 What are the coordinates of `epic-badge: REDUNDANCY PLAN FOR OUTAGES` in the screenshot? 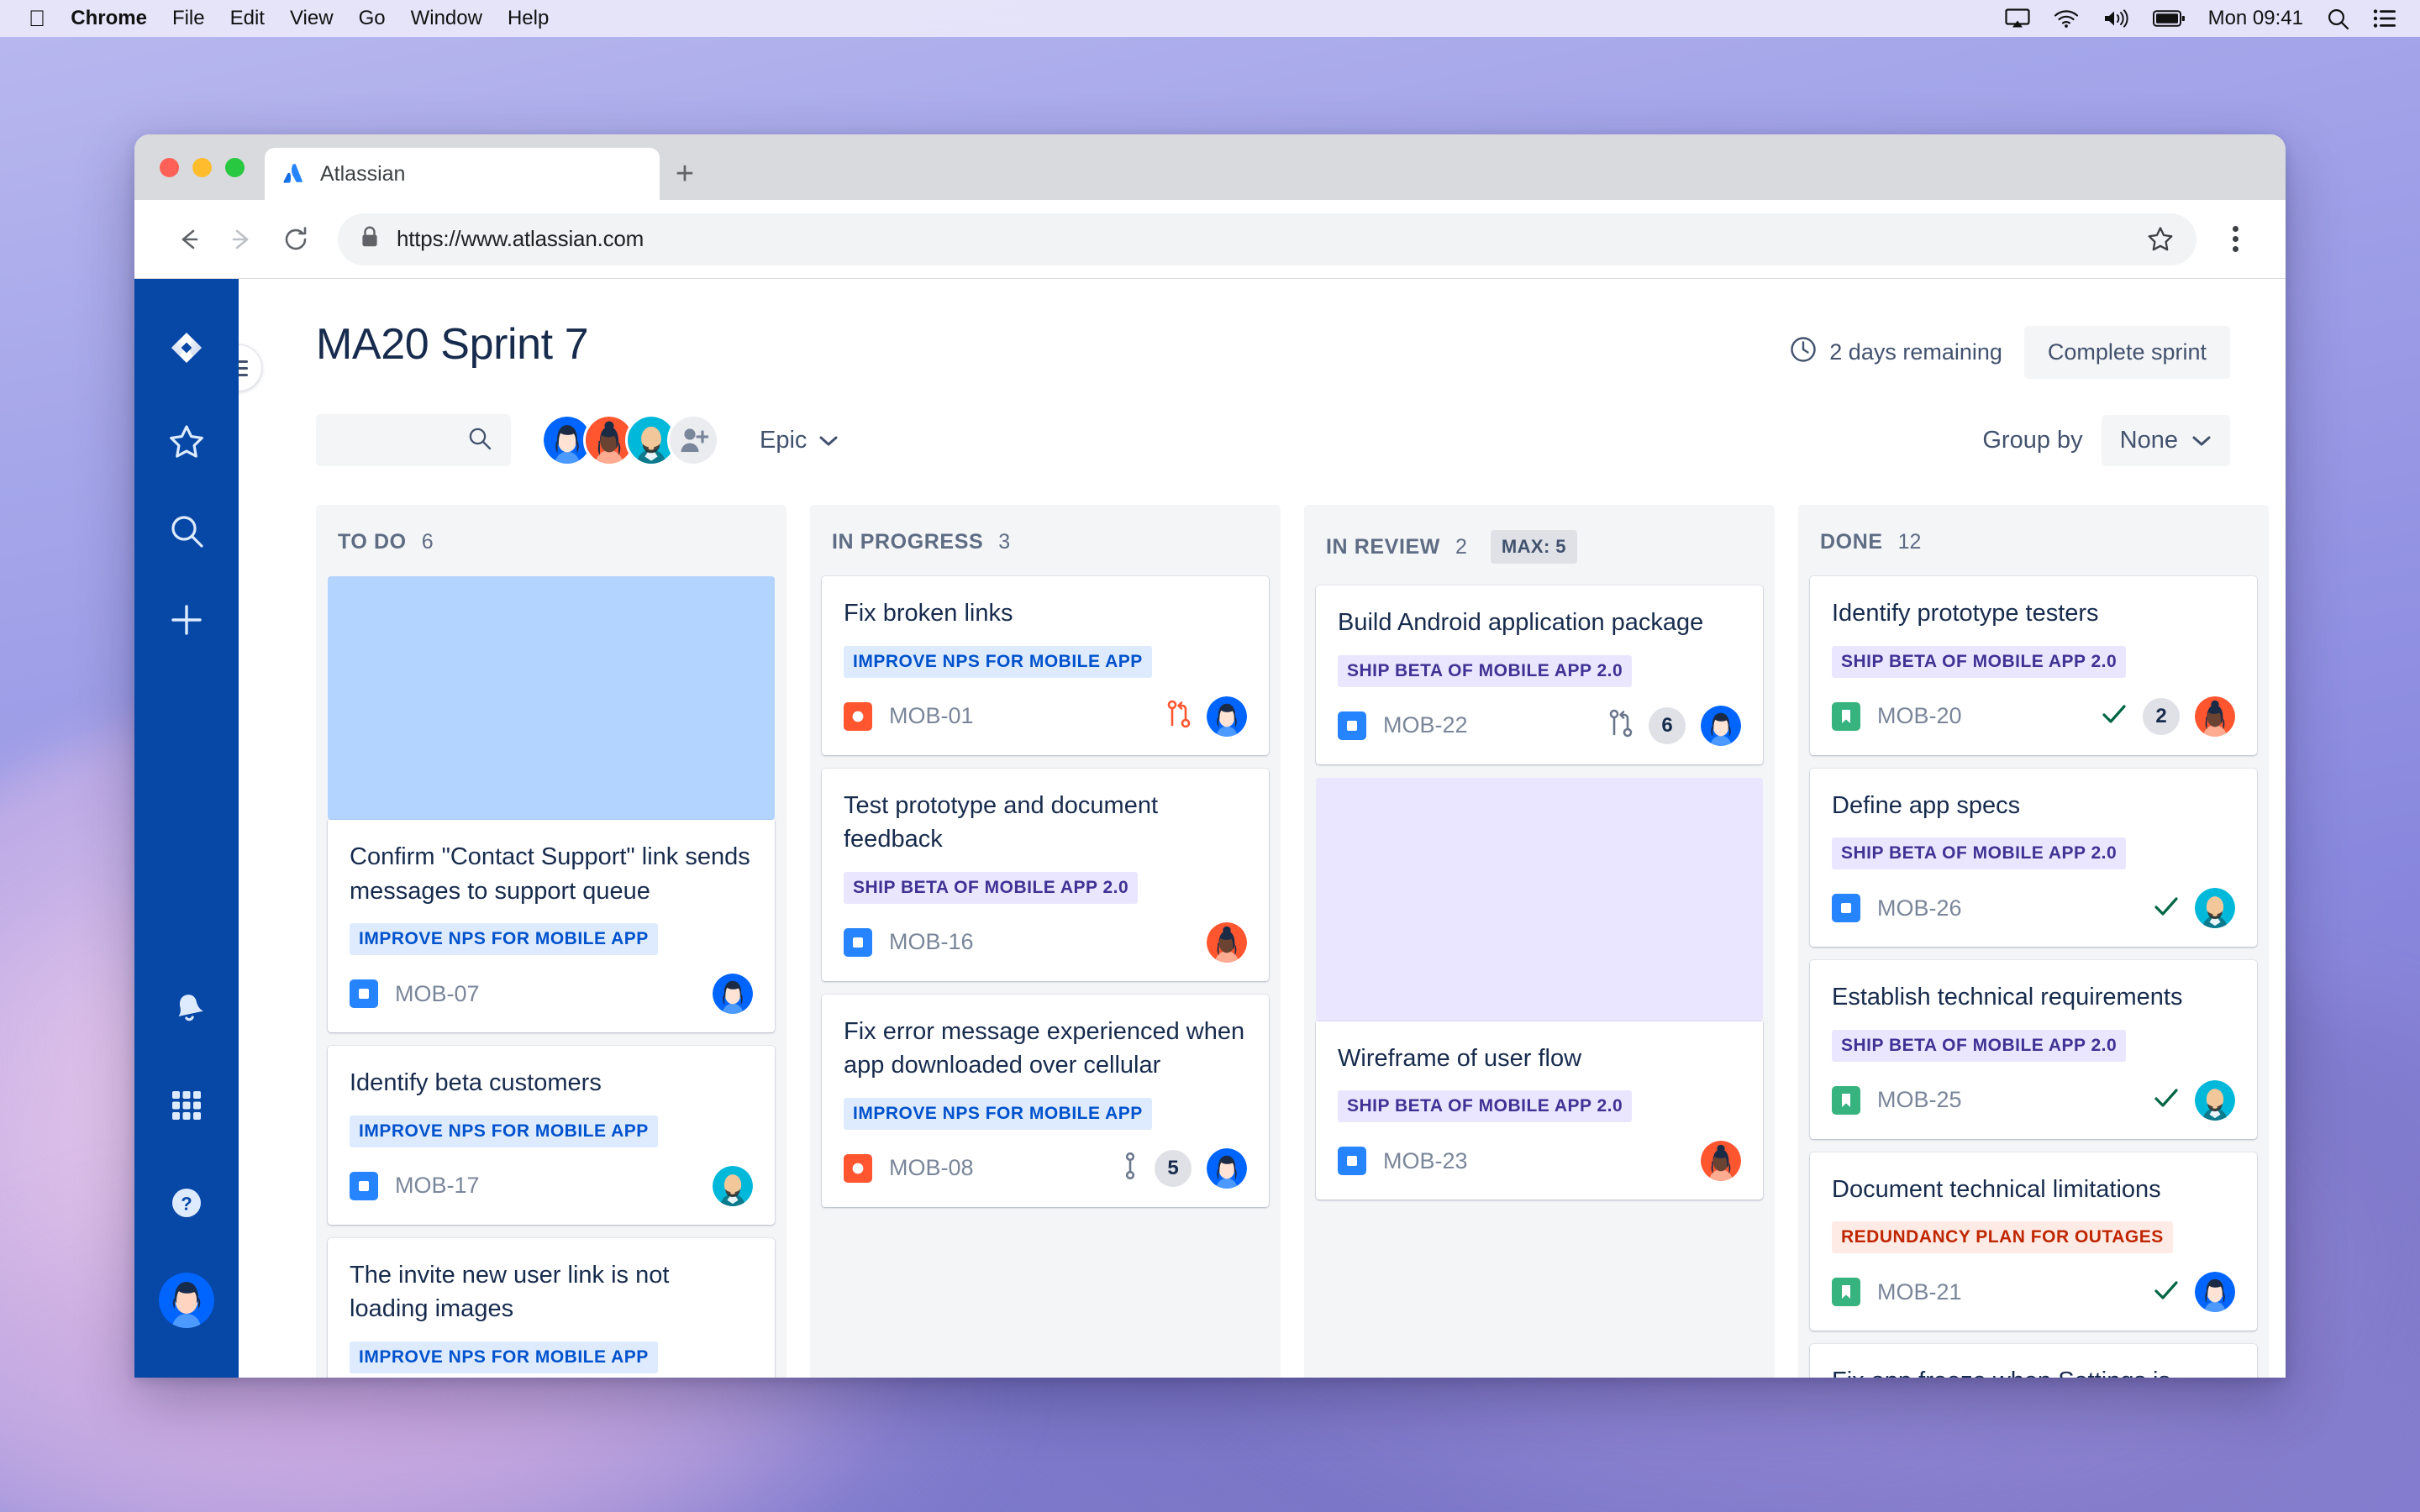 It's located at (2002, 1237).